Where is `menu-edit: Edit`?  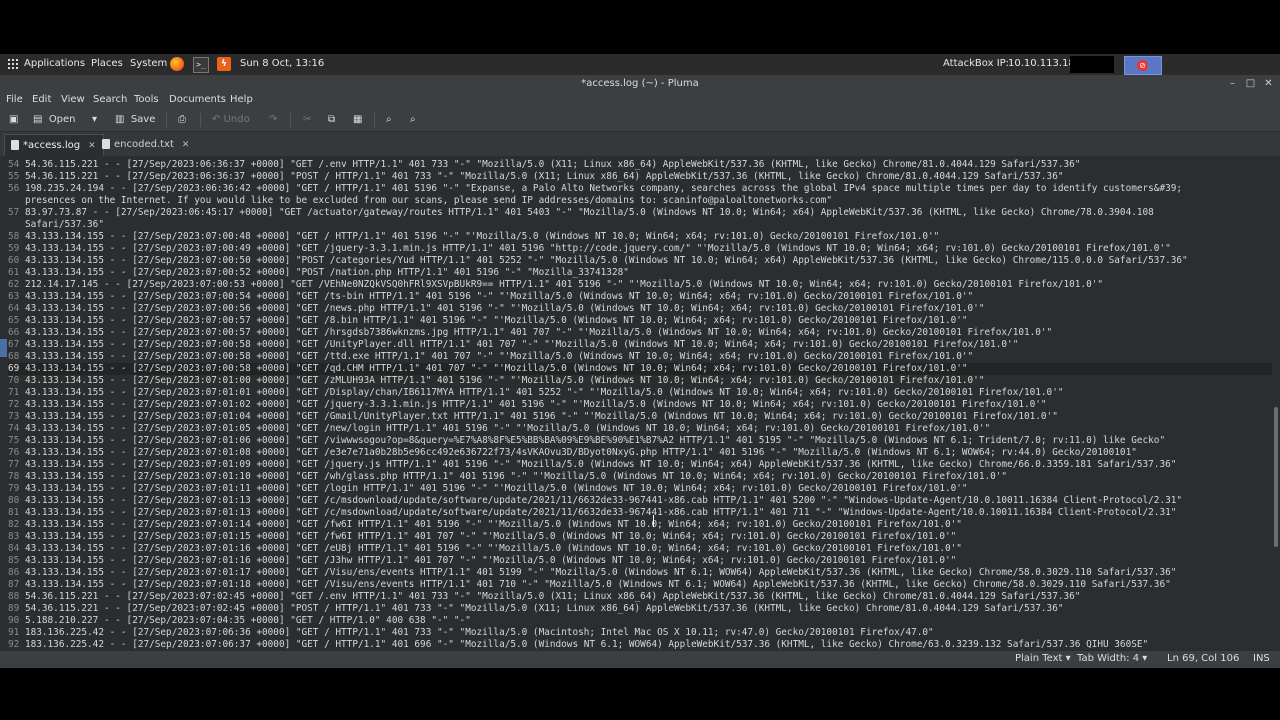 menu-edit: Edit is located at coordinates (41, 99).